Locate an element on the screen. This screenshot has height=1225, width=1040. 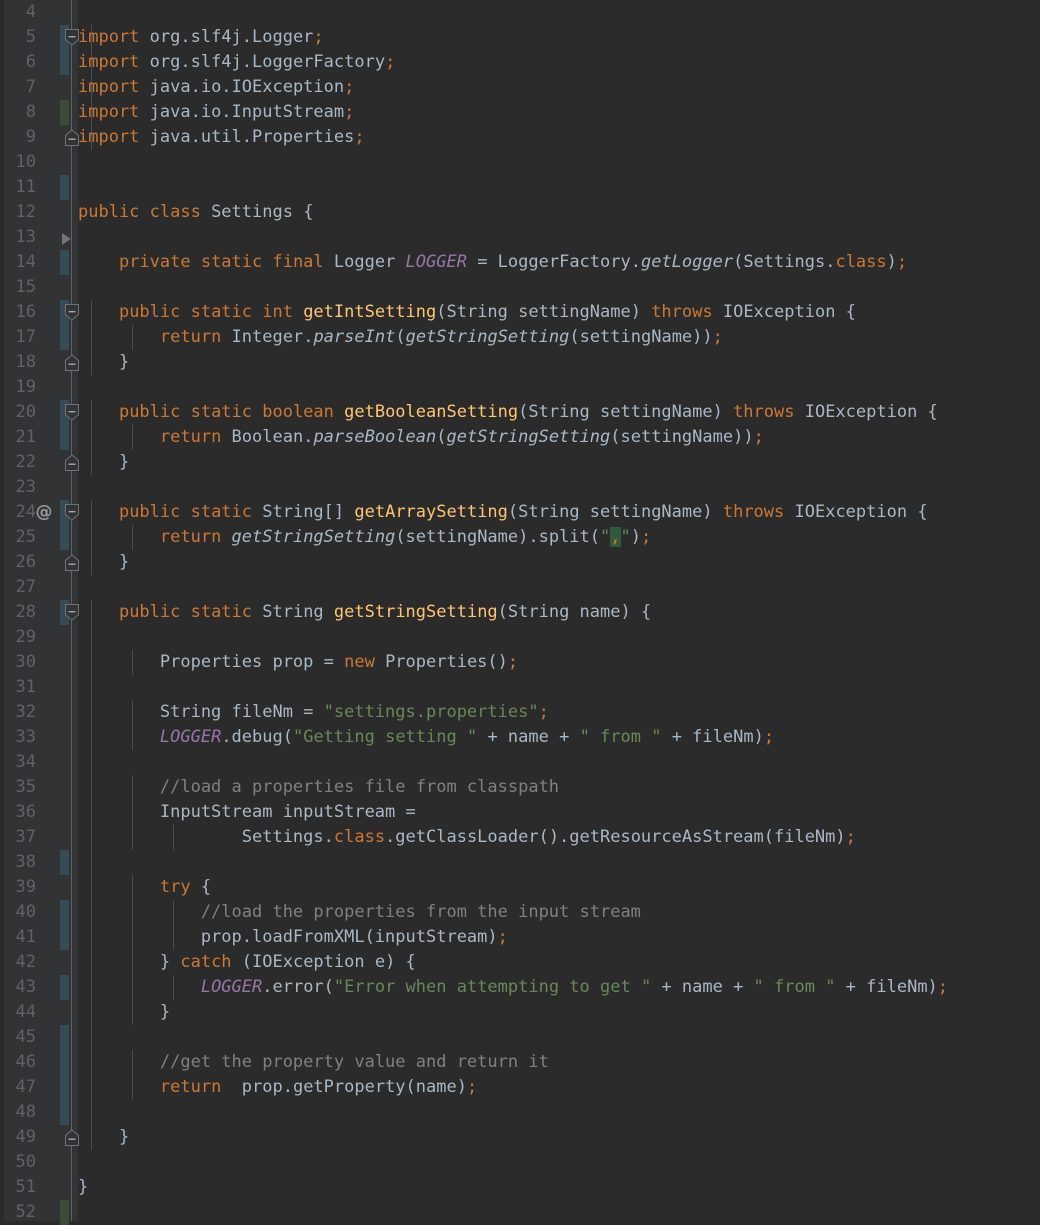
run-marker-icon is located at coordinates (66, 239).